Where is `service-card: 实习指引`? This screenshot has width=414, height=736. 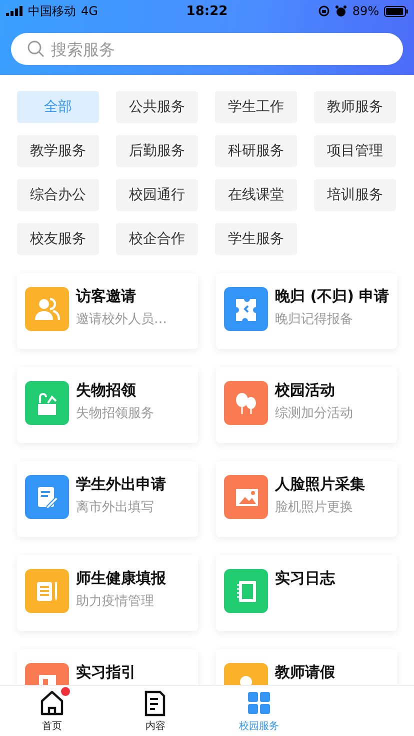
service-card: 实习指引 is located at coordinates (107, 667).